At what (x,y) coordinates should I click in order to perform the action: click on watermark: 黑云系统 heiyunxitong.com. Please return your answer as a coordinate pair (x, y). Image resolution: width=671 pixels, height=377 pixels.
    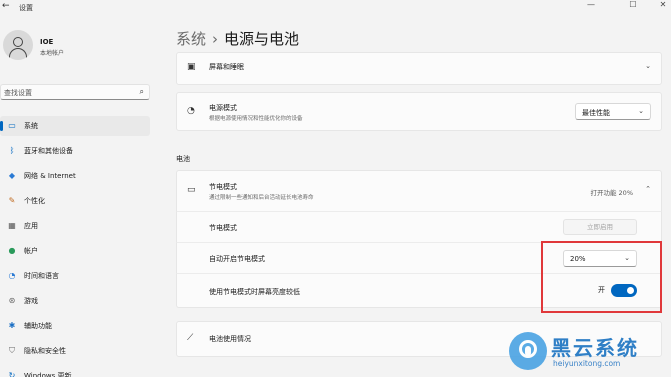
    Looking at the image, I should click on (589, 352).